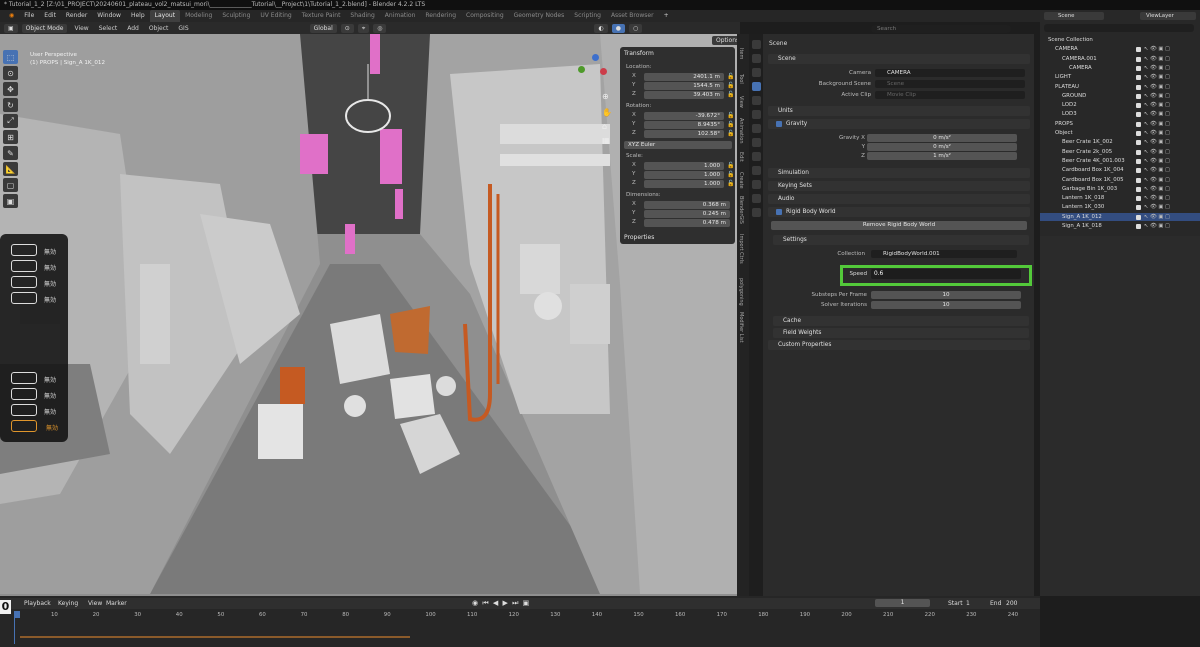 This screenshot has height=647, width=1200. I want to click on constraint-props-icon, so click(756, 184).